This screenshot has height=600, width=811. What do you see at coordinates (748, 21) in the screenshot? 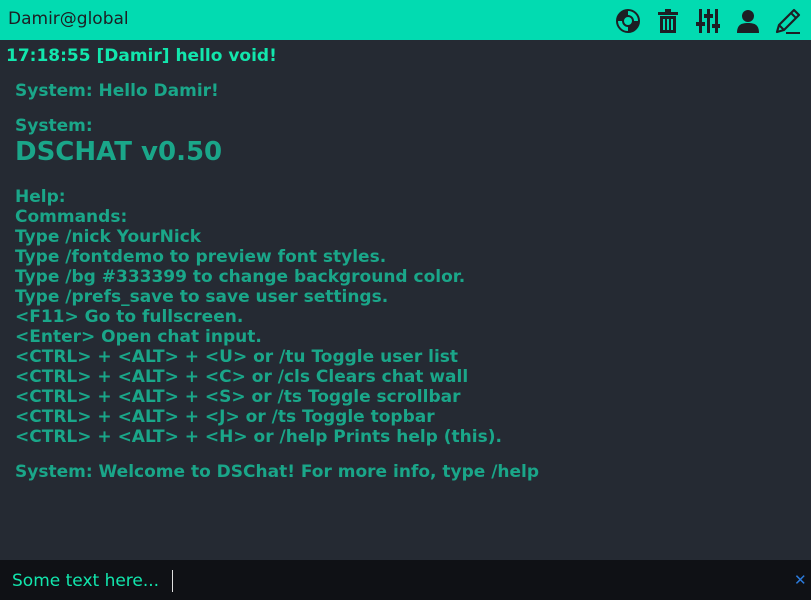
I see `user-icon` at bounding box center [748, 21].